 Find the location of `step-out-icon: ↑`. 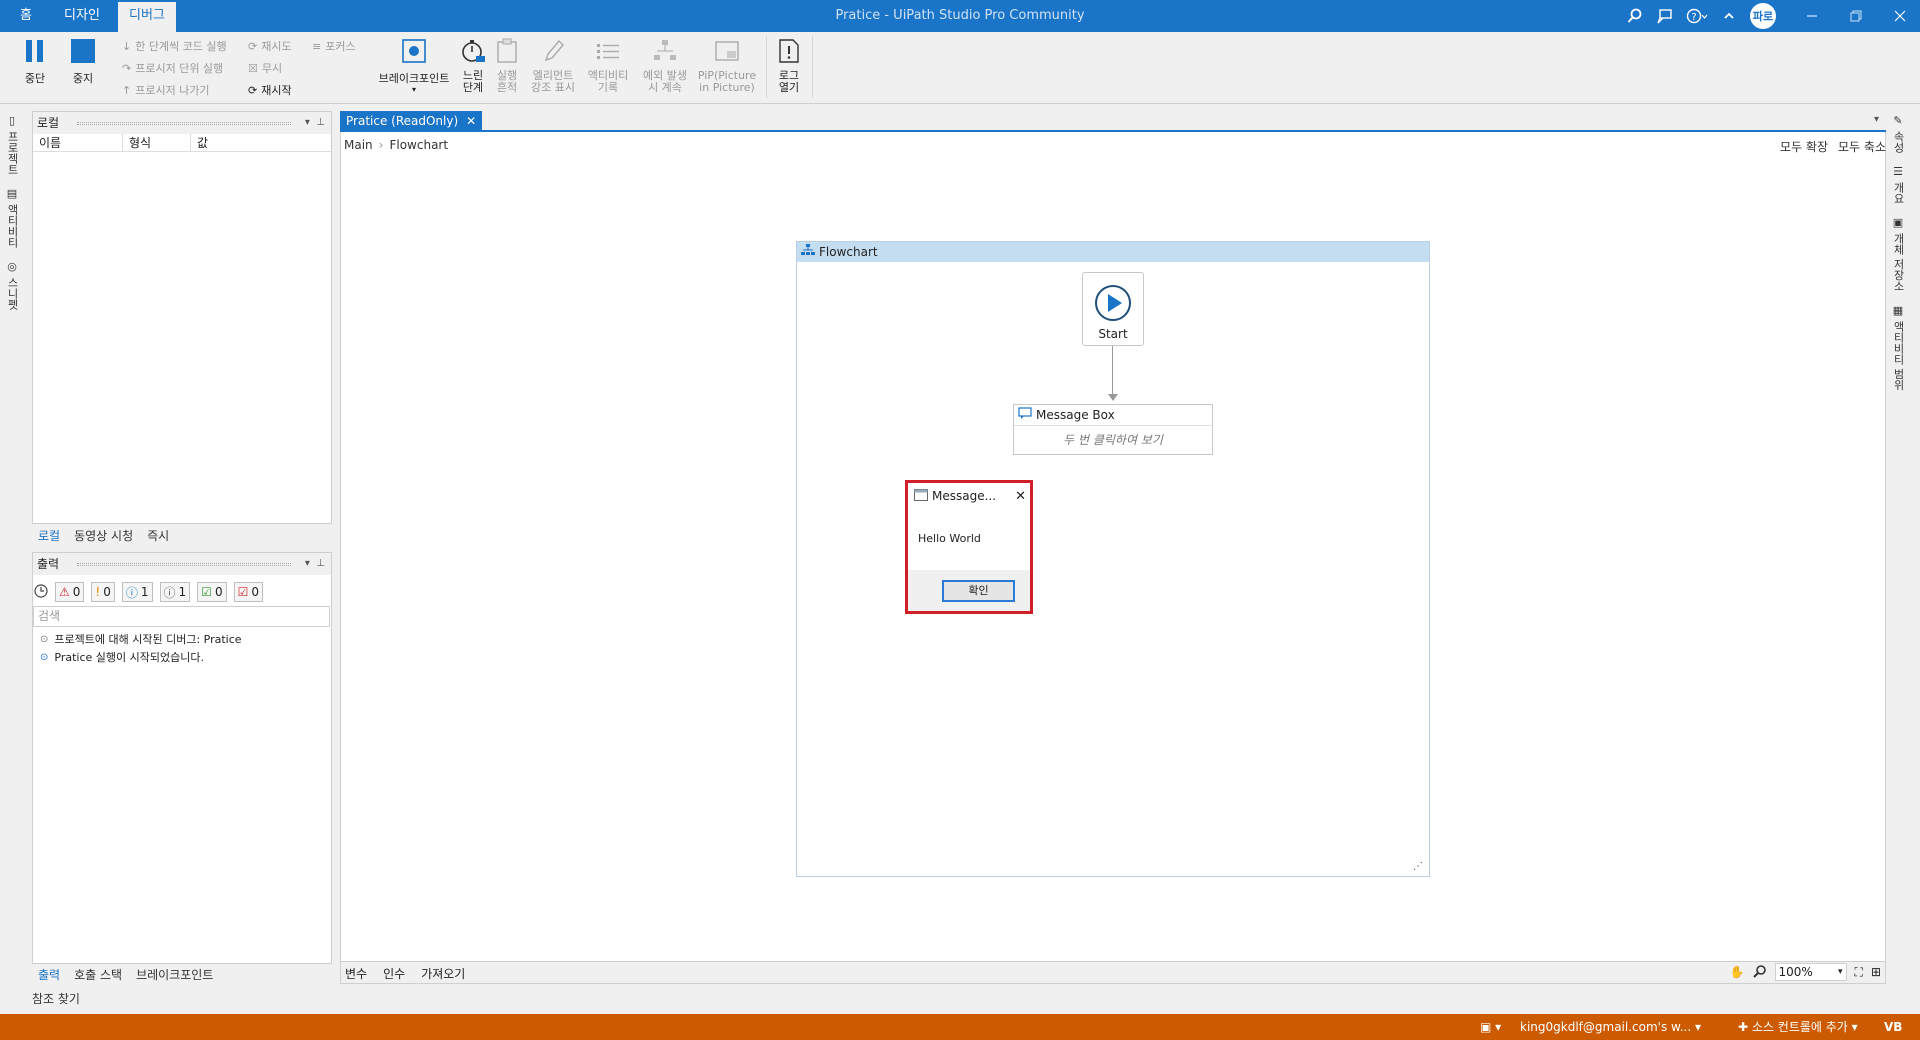

step-out-icon: ↑ is located at coordinates (127, 90).